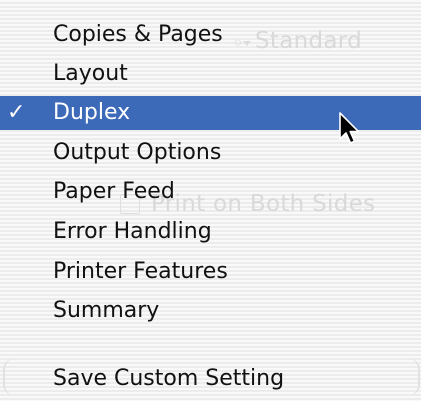  I want to click on menu-item-label: Copies & Pages, so click(138, 34).